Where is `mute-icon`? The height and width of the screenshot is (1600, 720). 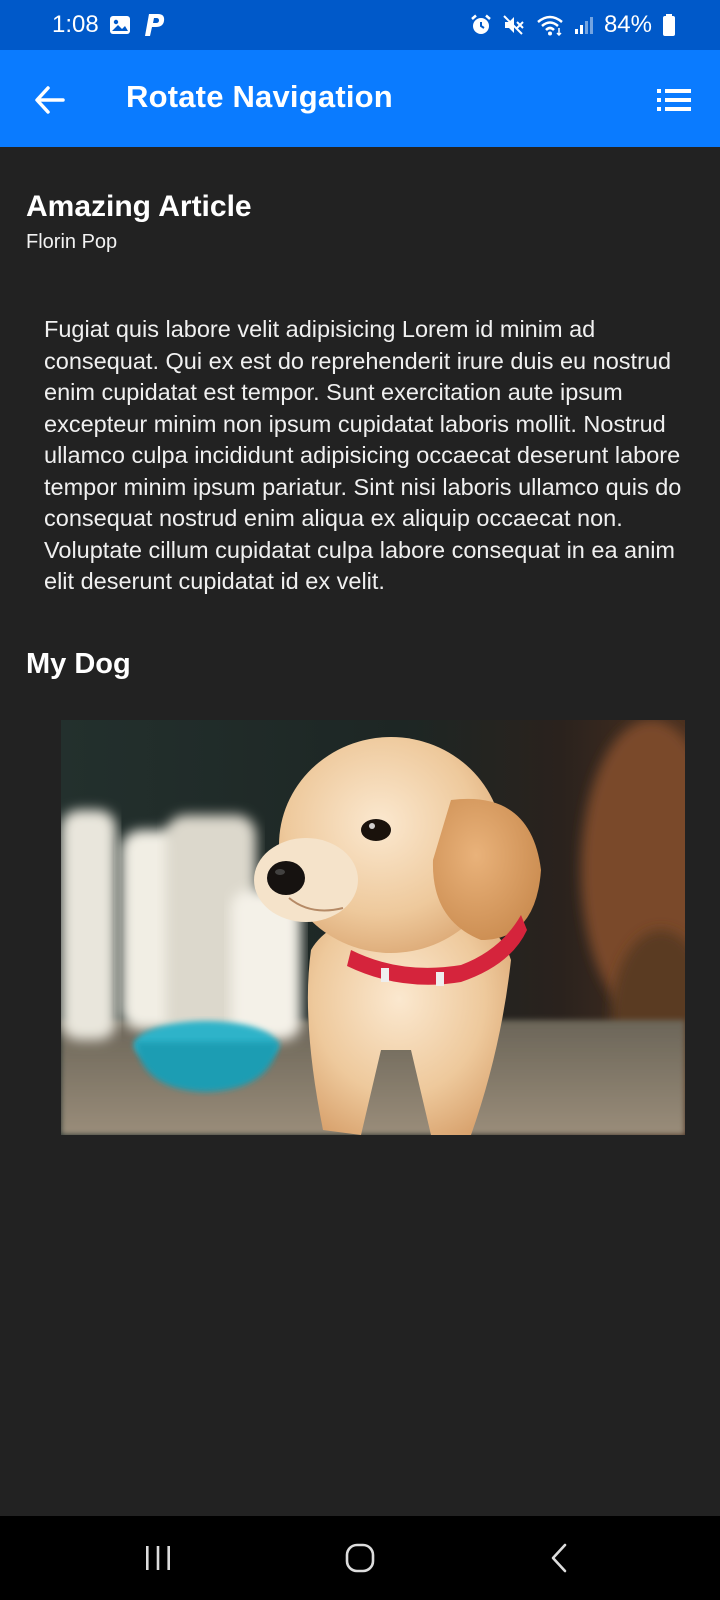
mute-icon is located at coordinates (514, 25).